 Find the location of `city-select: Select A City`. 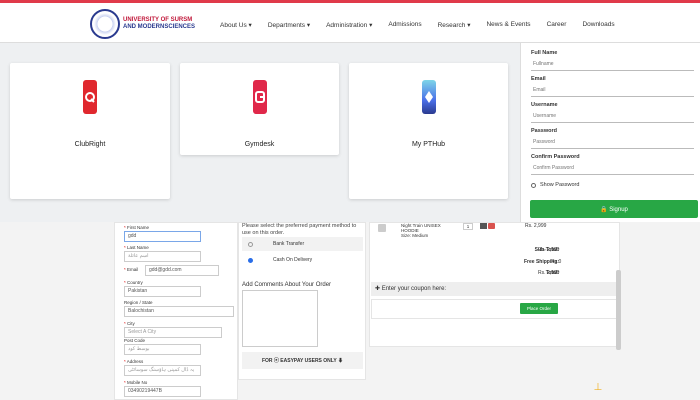

city-select: Select A City is located at coordinates (173, 332).